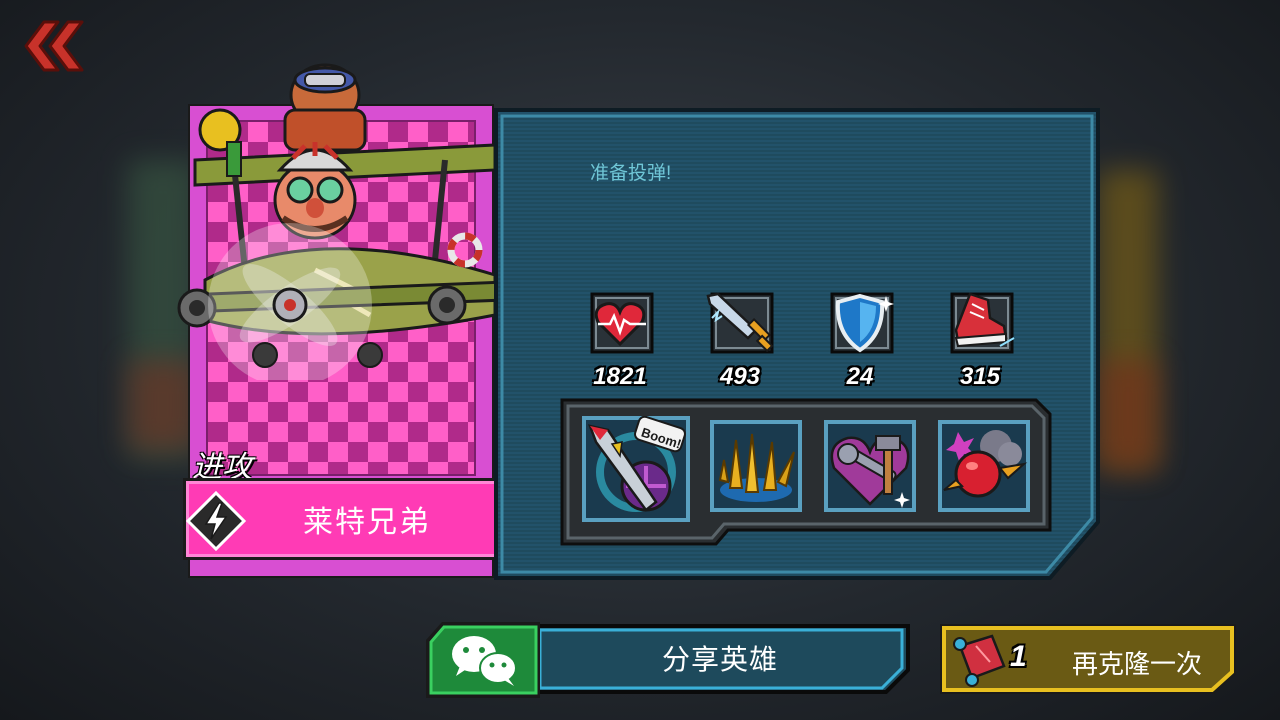 Image resolution: width=1280 pixels, height=720 pixels. Describe the element at coordinates (740, 323) in the screenshot. I see `sword-attack-icon` at that location.